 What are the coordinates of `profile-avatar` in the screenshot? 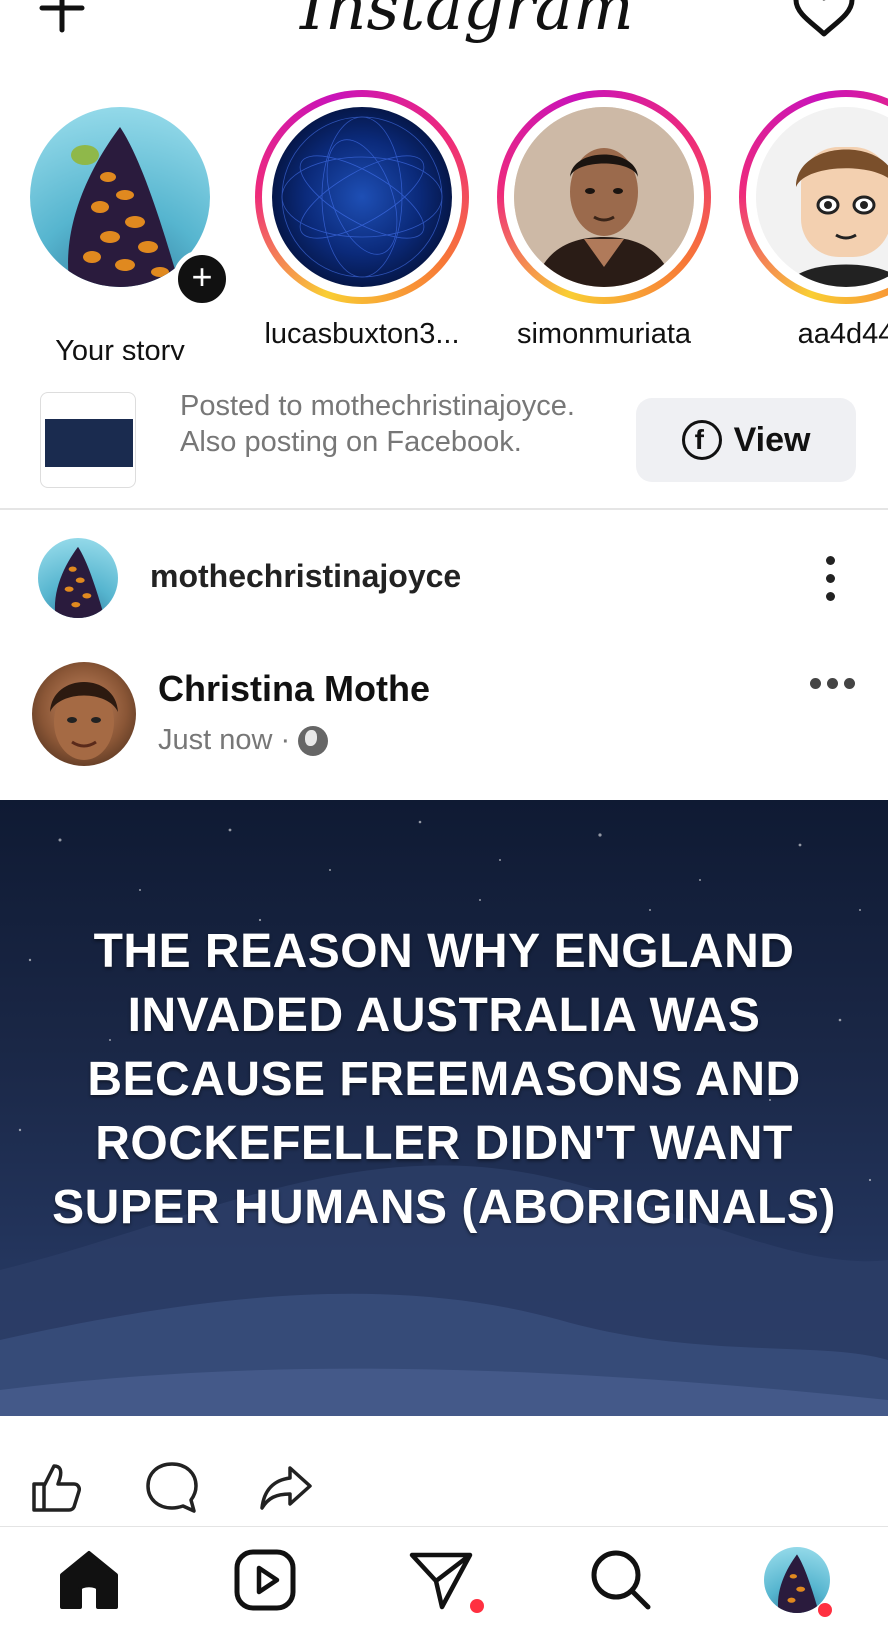 It's located at (797, 1580).